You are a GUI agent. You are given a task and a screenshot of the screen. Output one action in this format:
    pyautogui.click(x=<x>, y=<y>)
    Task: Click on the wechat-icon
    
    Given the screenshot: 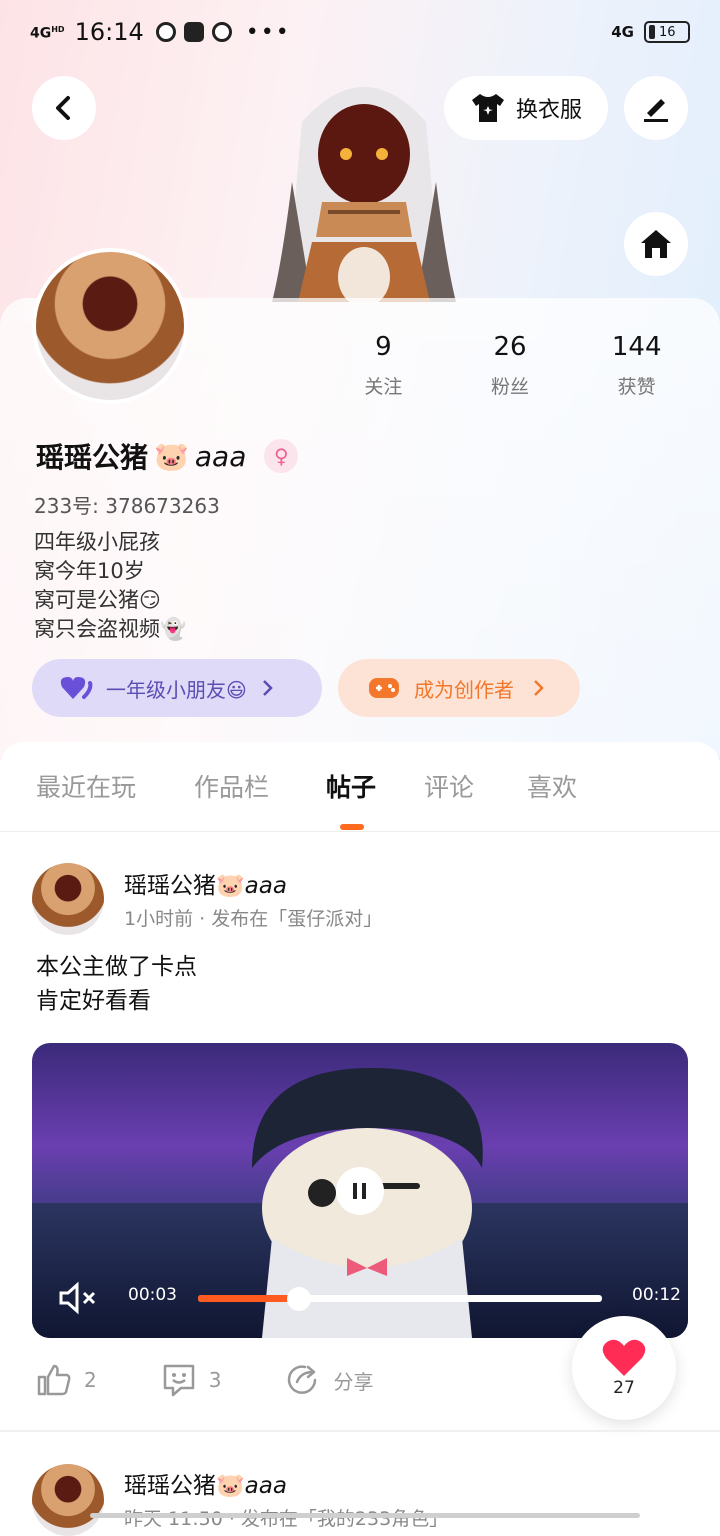 What is the action you would take?
    pyautogui.click(x=221, y=32)
    